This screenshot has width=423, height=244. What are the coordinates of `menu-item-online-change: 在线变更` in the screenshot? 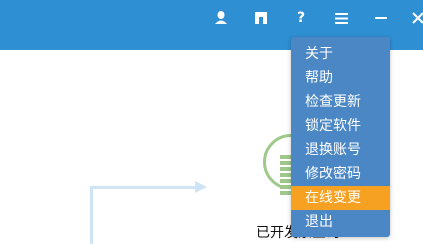 It's located at (340, 198).